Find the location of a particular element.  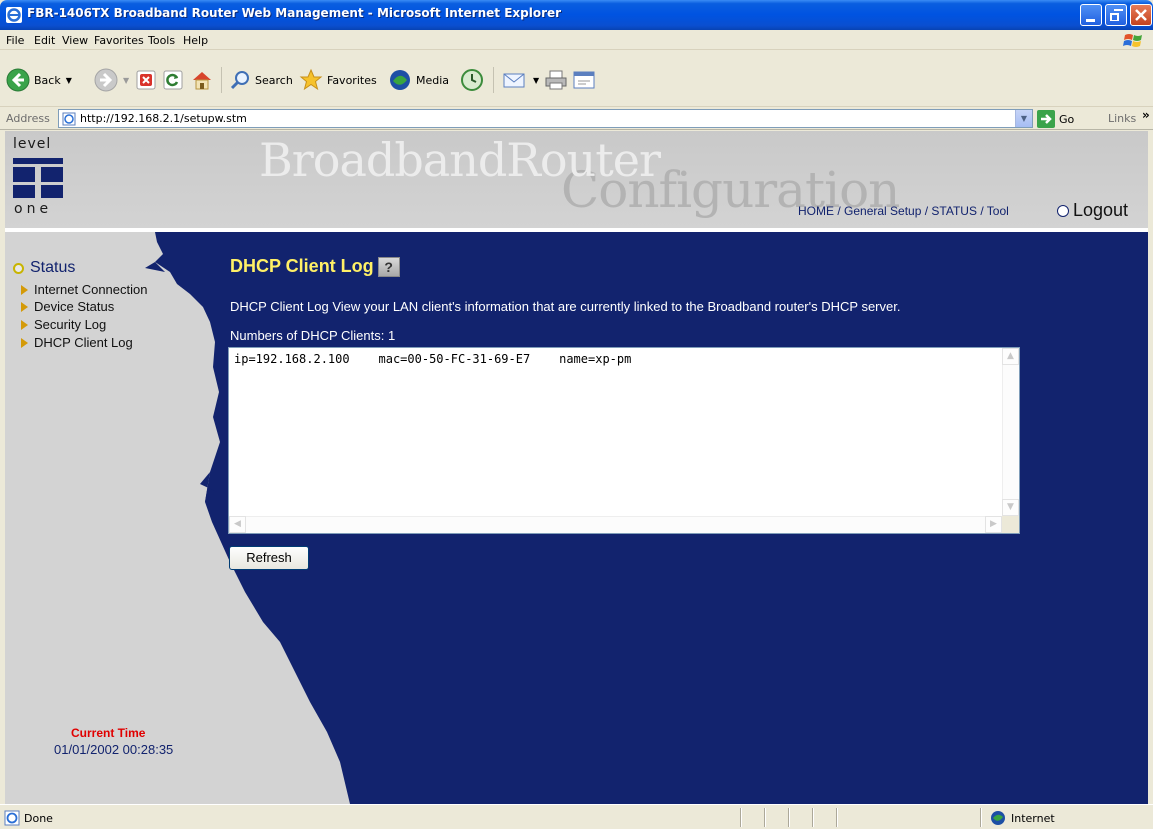

nav-tool: Tool is located at coordinates (998, 211).